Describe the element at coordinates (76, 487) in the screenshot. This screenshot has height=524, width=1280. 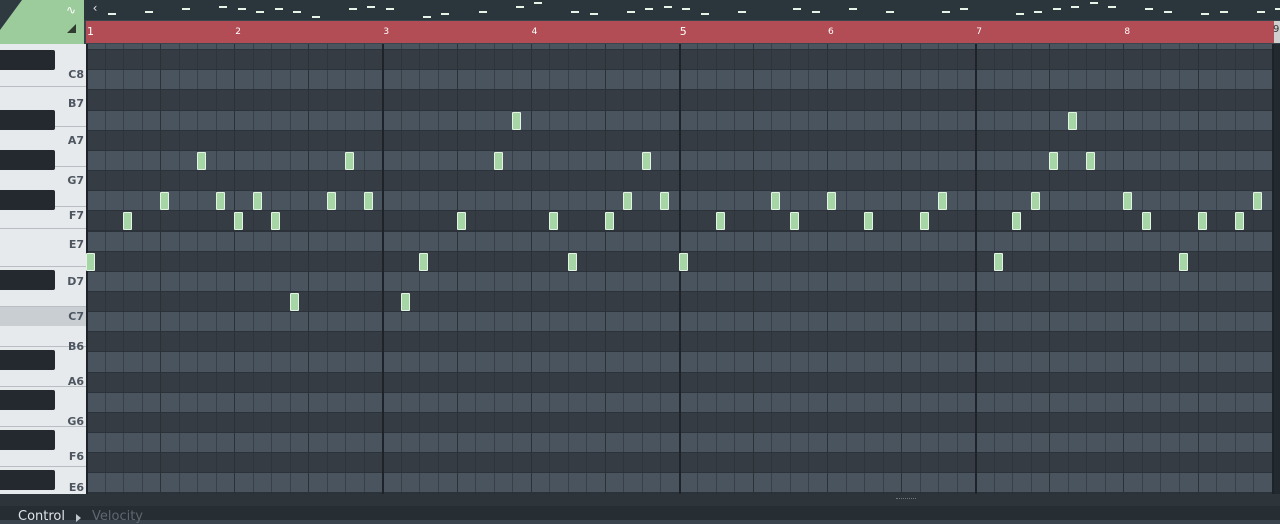
I see `key-label-e6: E6` at that location.